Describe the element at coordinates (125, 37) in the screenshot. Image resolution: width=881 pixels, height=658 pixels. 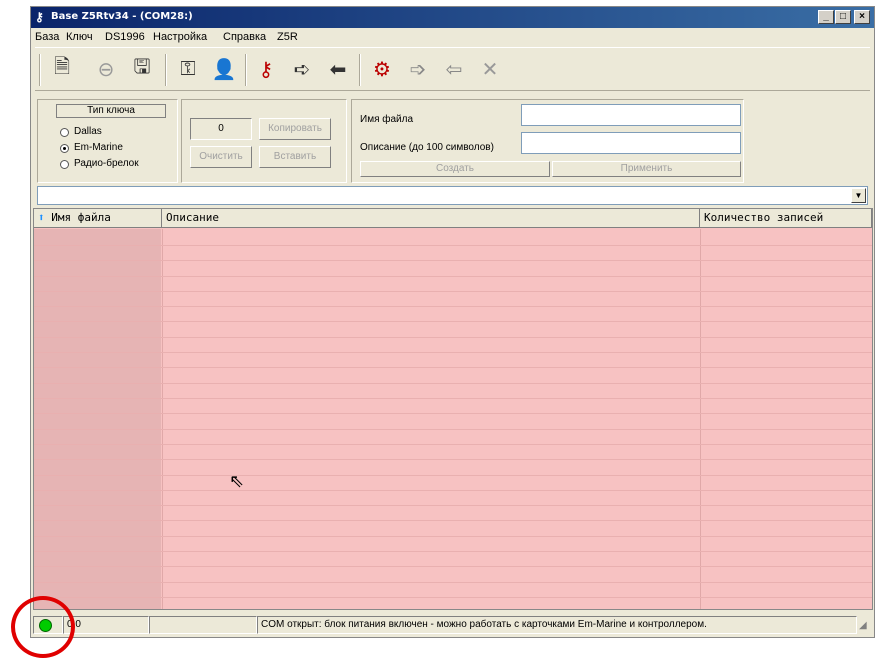
I see `menu-ds1996: DS1996` at that location.